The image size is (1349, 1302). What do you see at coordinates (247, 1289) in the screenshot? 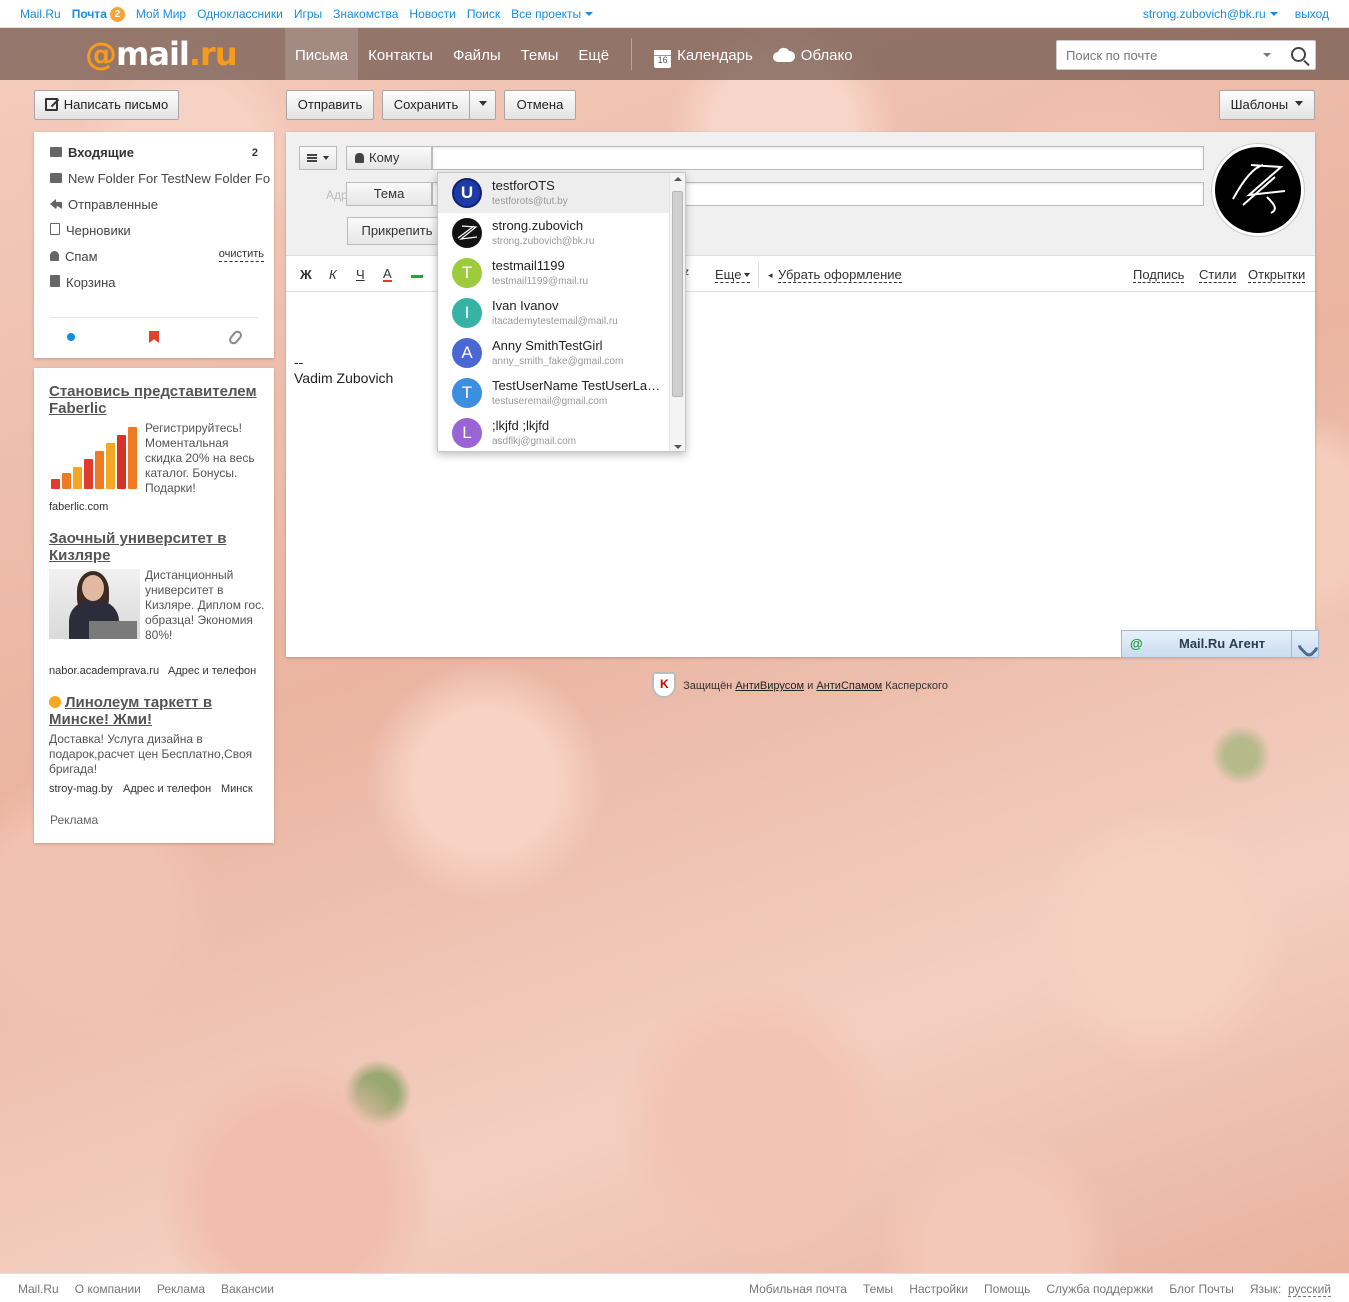
I see `footer-link-jobs: Вакансии` at bounding box center [247, 1289].